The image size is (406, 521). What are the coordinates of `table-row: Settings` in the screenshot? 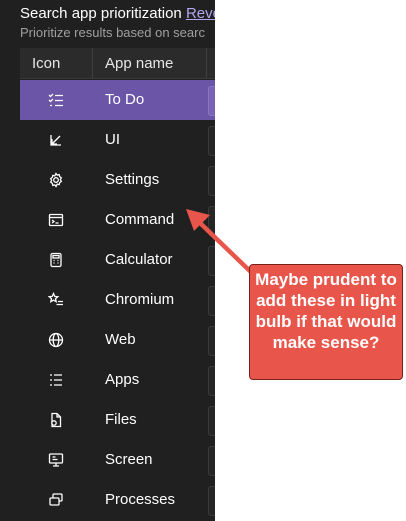 It's located at (117, 180).